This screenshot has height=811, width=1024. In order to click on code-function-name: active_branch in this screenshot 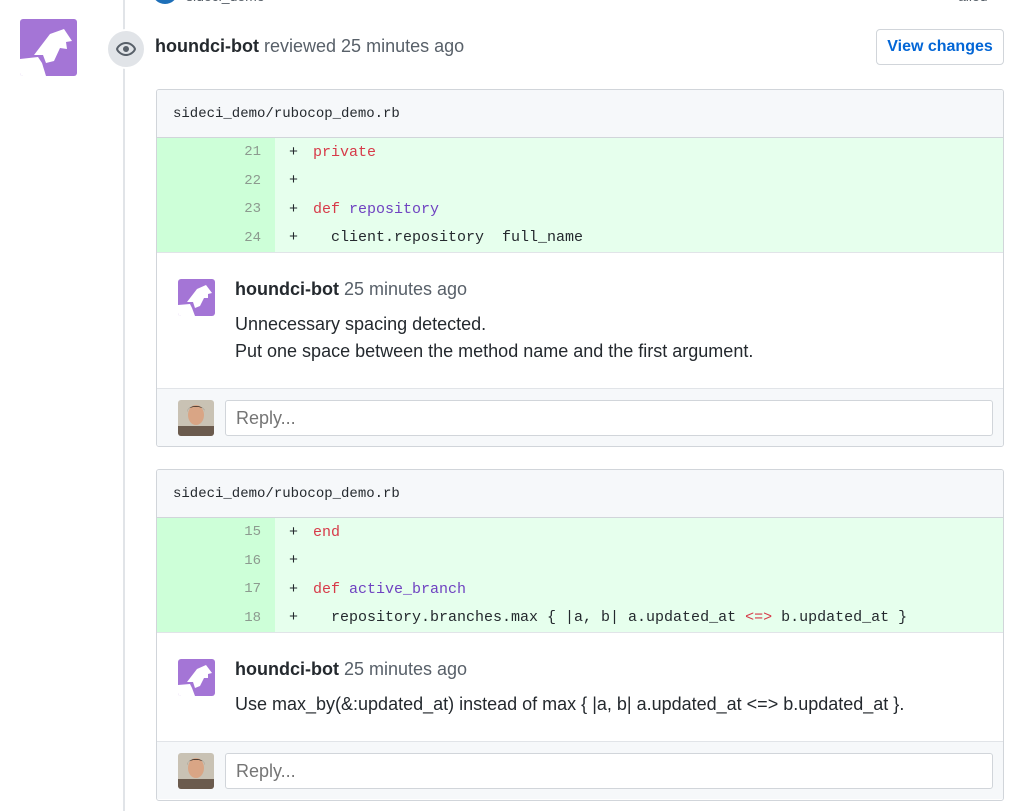, I will do `click(408, 589)`.